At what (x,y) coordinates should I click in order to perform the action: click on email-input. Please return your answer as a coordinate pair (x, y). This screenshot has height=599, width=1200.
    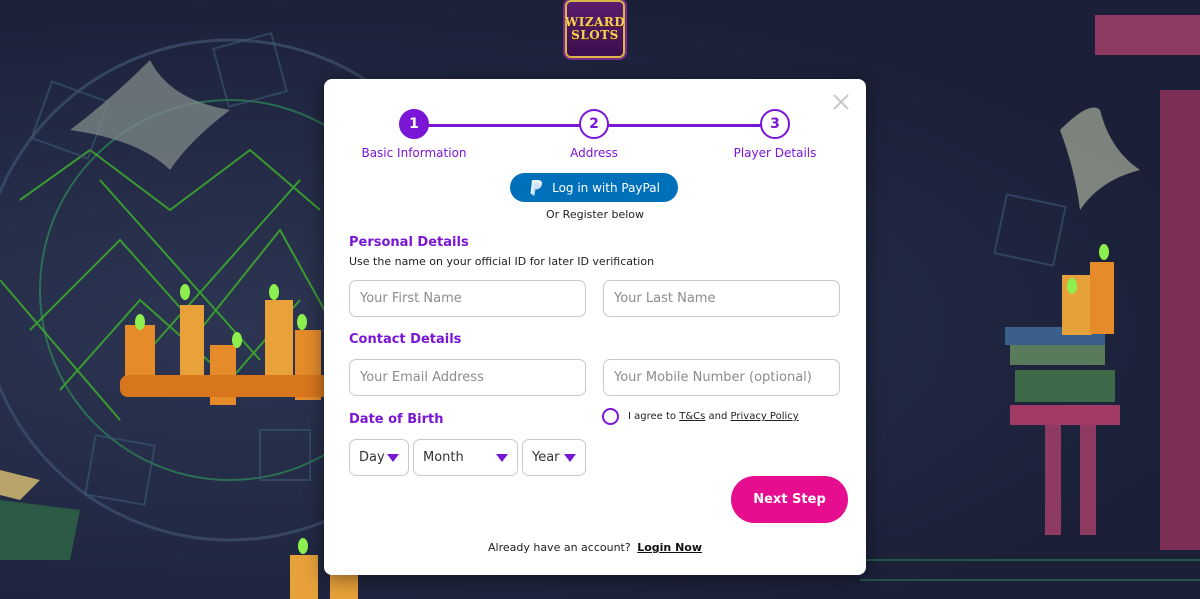
    Looking at the image, I should click on (467, 377).